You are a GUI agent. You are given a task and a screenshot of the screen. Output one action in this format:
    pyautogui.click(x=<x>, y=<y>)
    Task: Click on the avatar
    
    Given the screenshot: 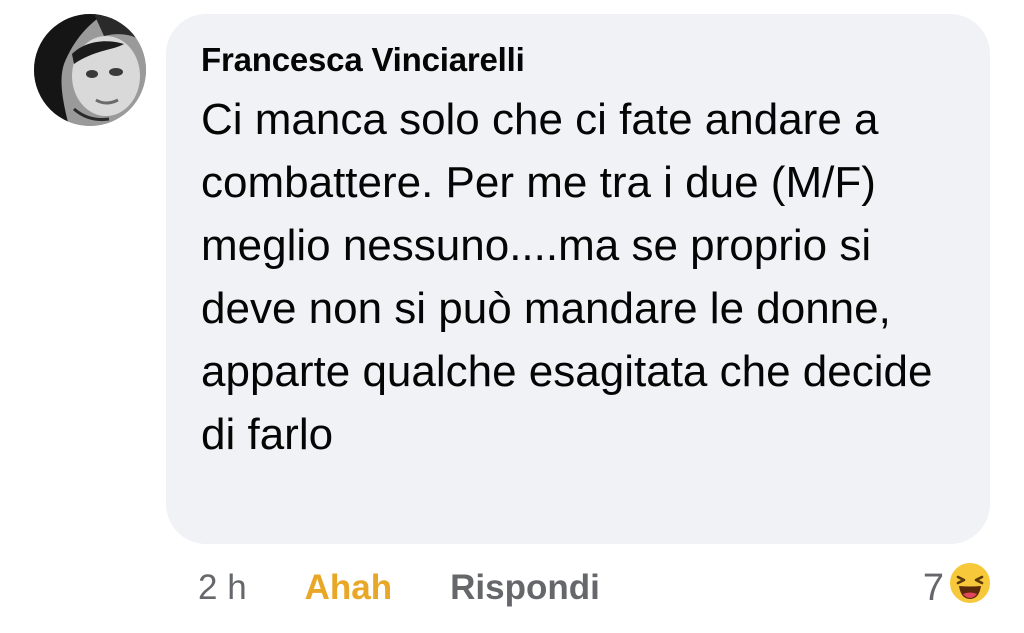 What is the action you would take?
    pyautogui.click(x=90, y=70)
    